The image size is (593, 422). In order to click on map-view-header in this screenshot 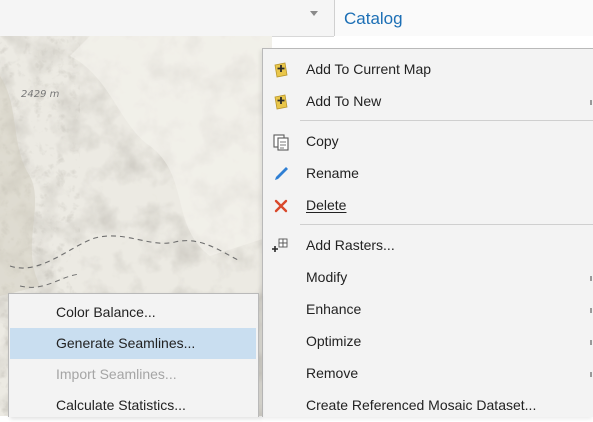, I will do `click(167, 18)`.